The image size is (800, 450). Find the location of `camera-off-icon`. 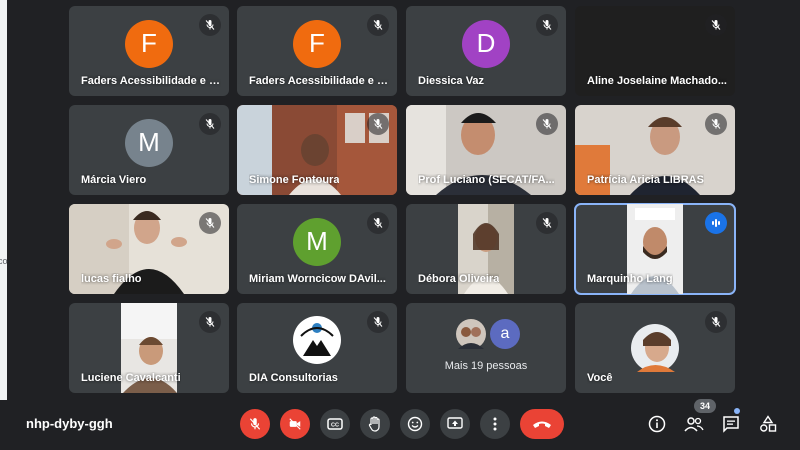

camera-off-icon is located at coordinates (295, 424).